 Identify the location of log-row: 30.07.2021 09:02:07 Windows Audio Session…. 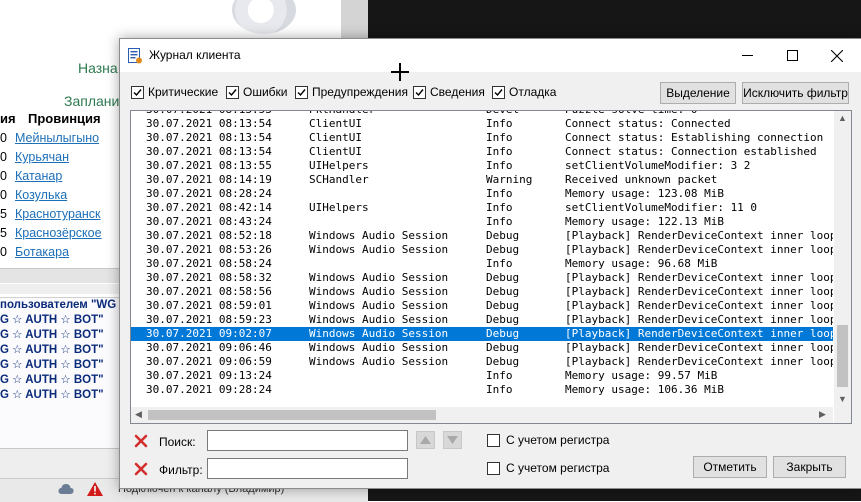
(482, 334).